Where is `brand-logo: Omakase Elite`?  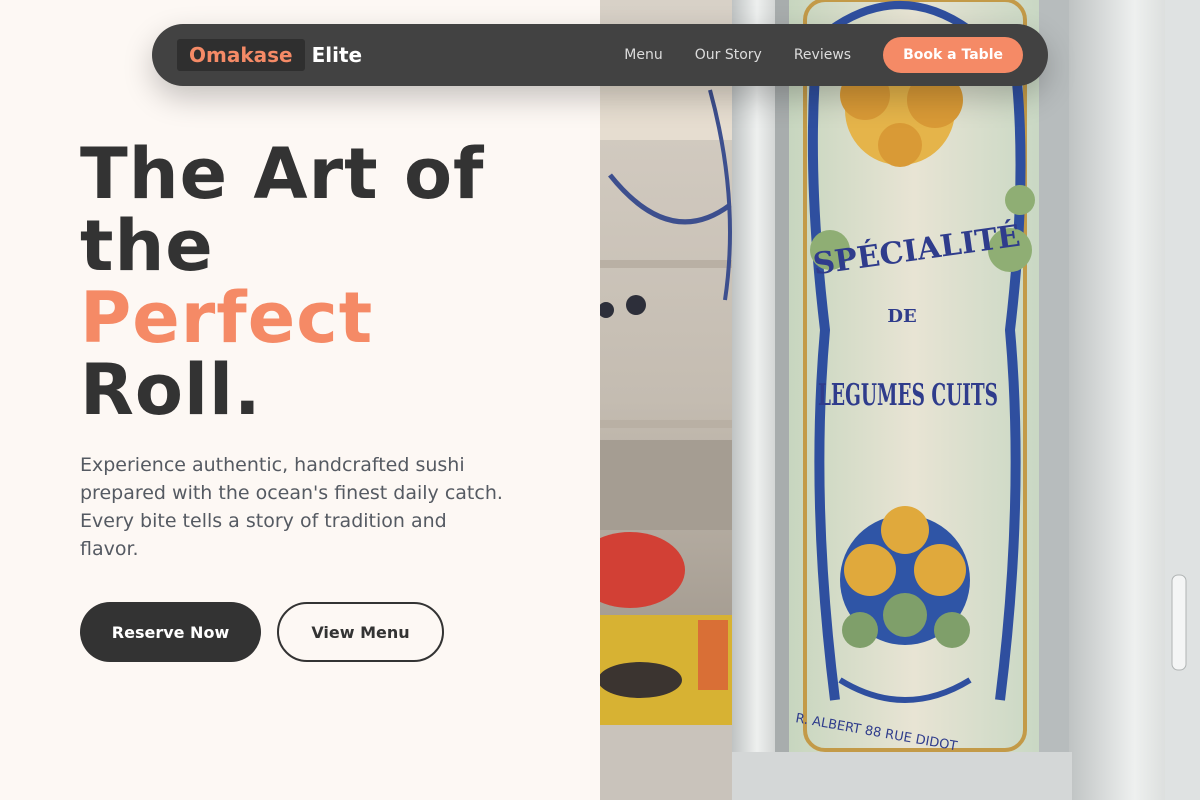
brand-logo: Omakase Elite is located at coordinates (269, 55).